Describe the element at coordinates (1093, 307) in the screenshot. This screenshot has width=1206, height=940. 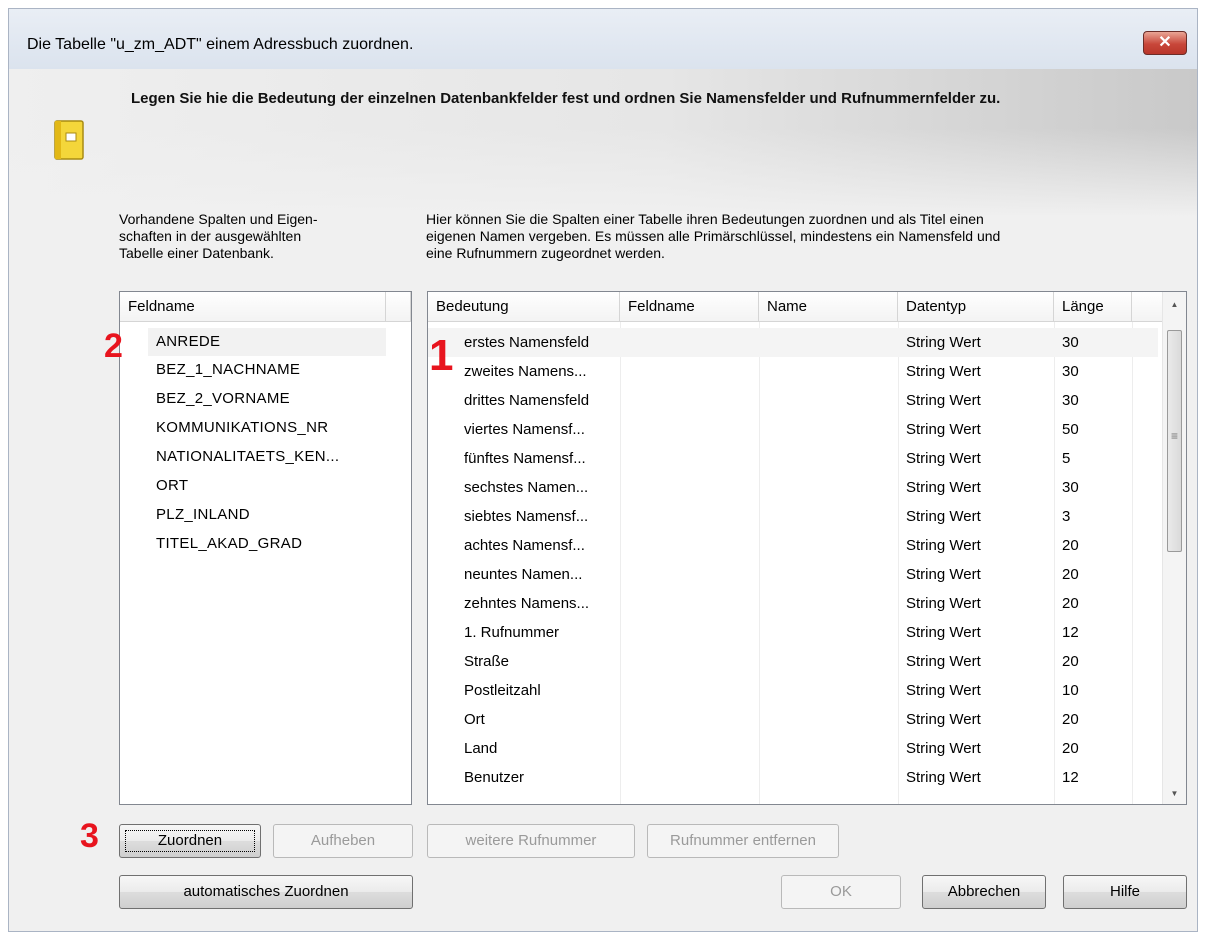
I see `column-header-laenge: Länge` at that location.